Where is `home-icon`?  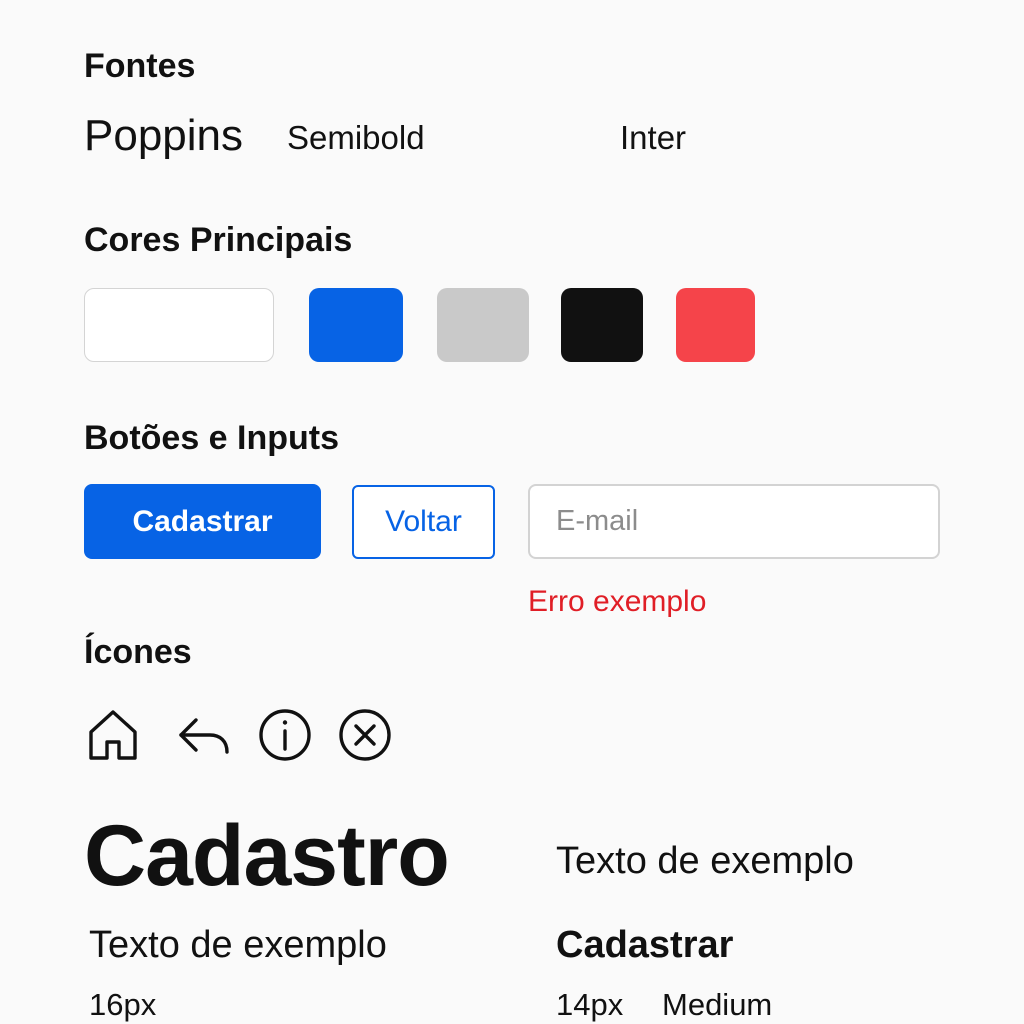 home-icon is located at coordinates (113, 735).